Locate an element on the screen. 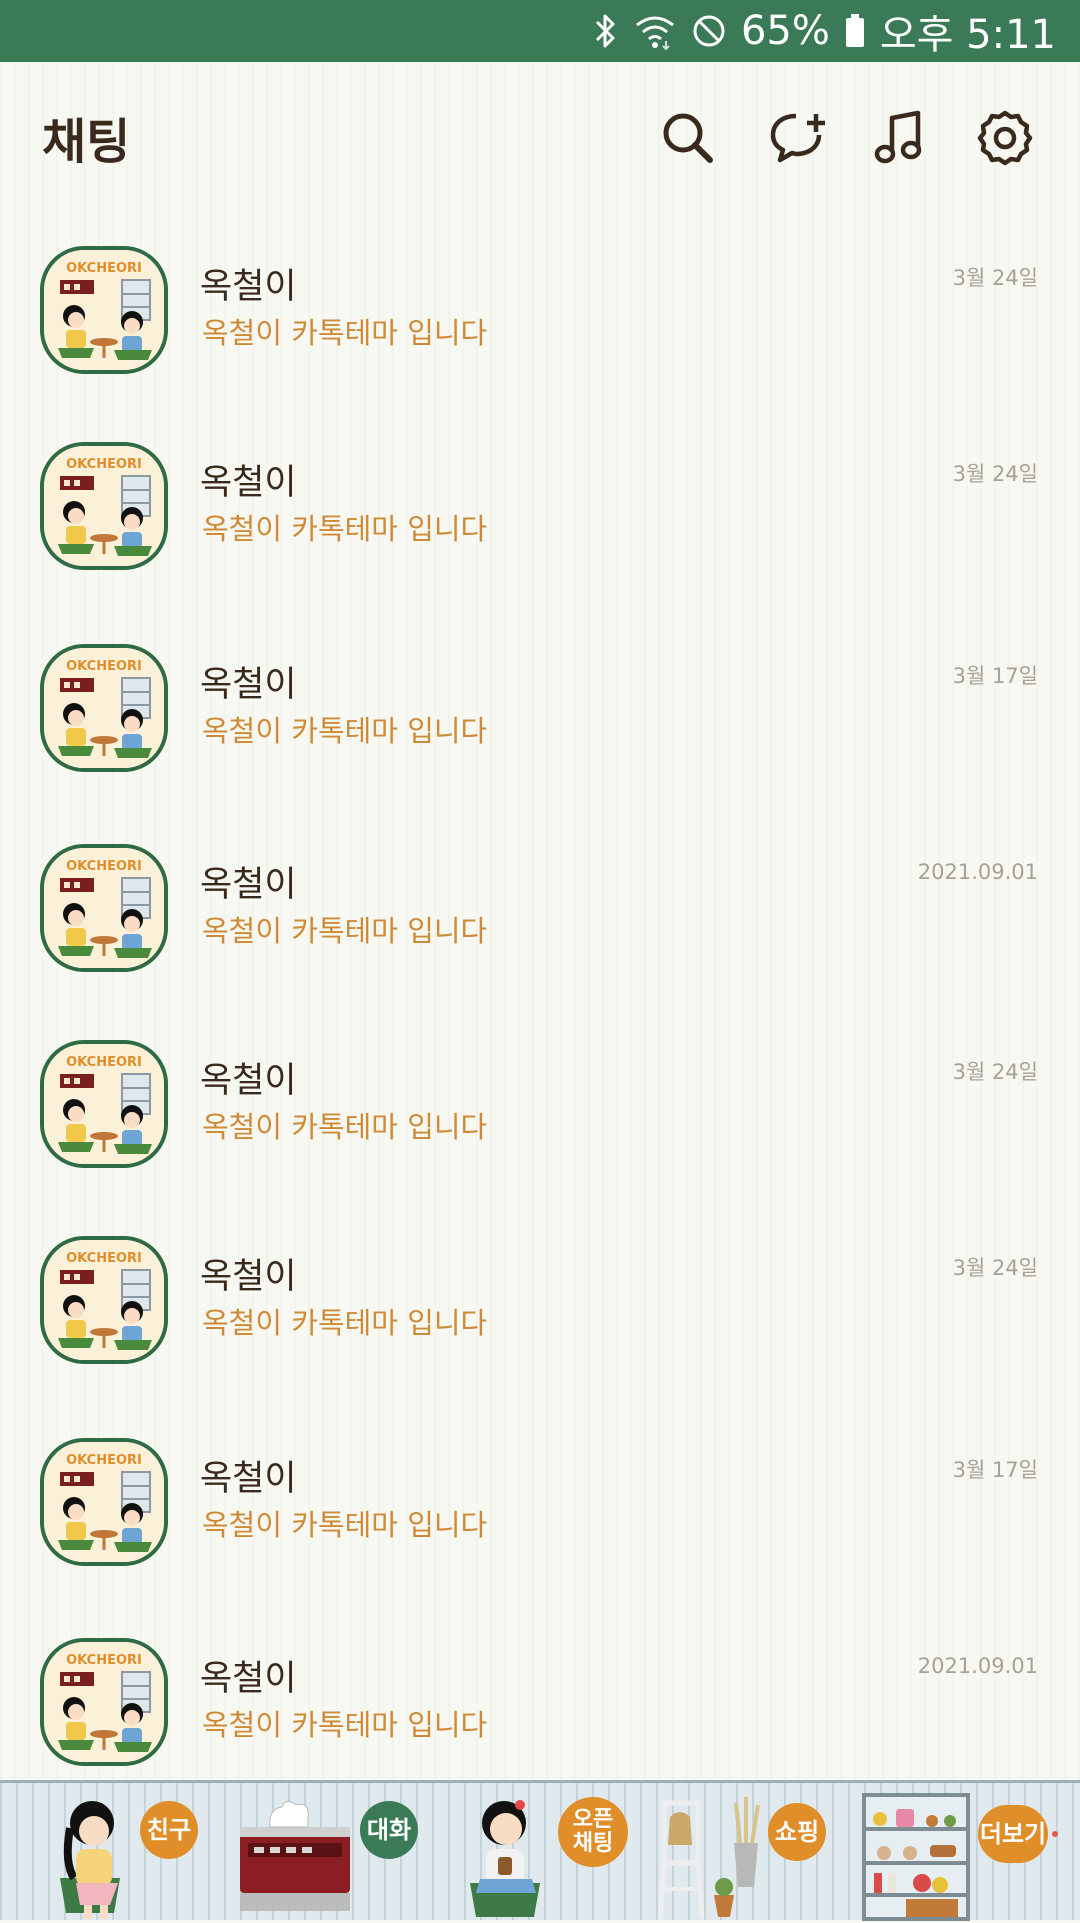 This screenshot has width=1080, height=1923. chats-label: 대화 is located at coordinates (389, 1830).